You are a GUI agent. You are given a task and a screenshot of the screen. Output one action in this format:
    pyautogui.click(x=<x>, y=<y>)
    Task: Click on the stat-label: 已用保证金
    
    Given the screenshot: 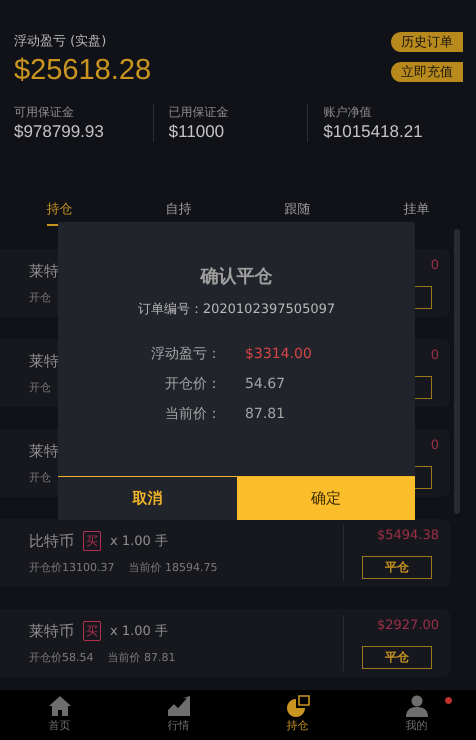 What is the action you would take?
    pyautogui.click(x=199, y=112)
    